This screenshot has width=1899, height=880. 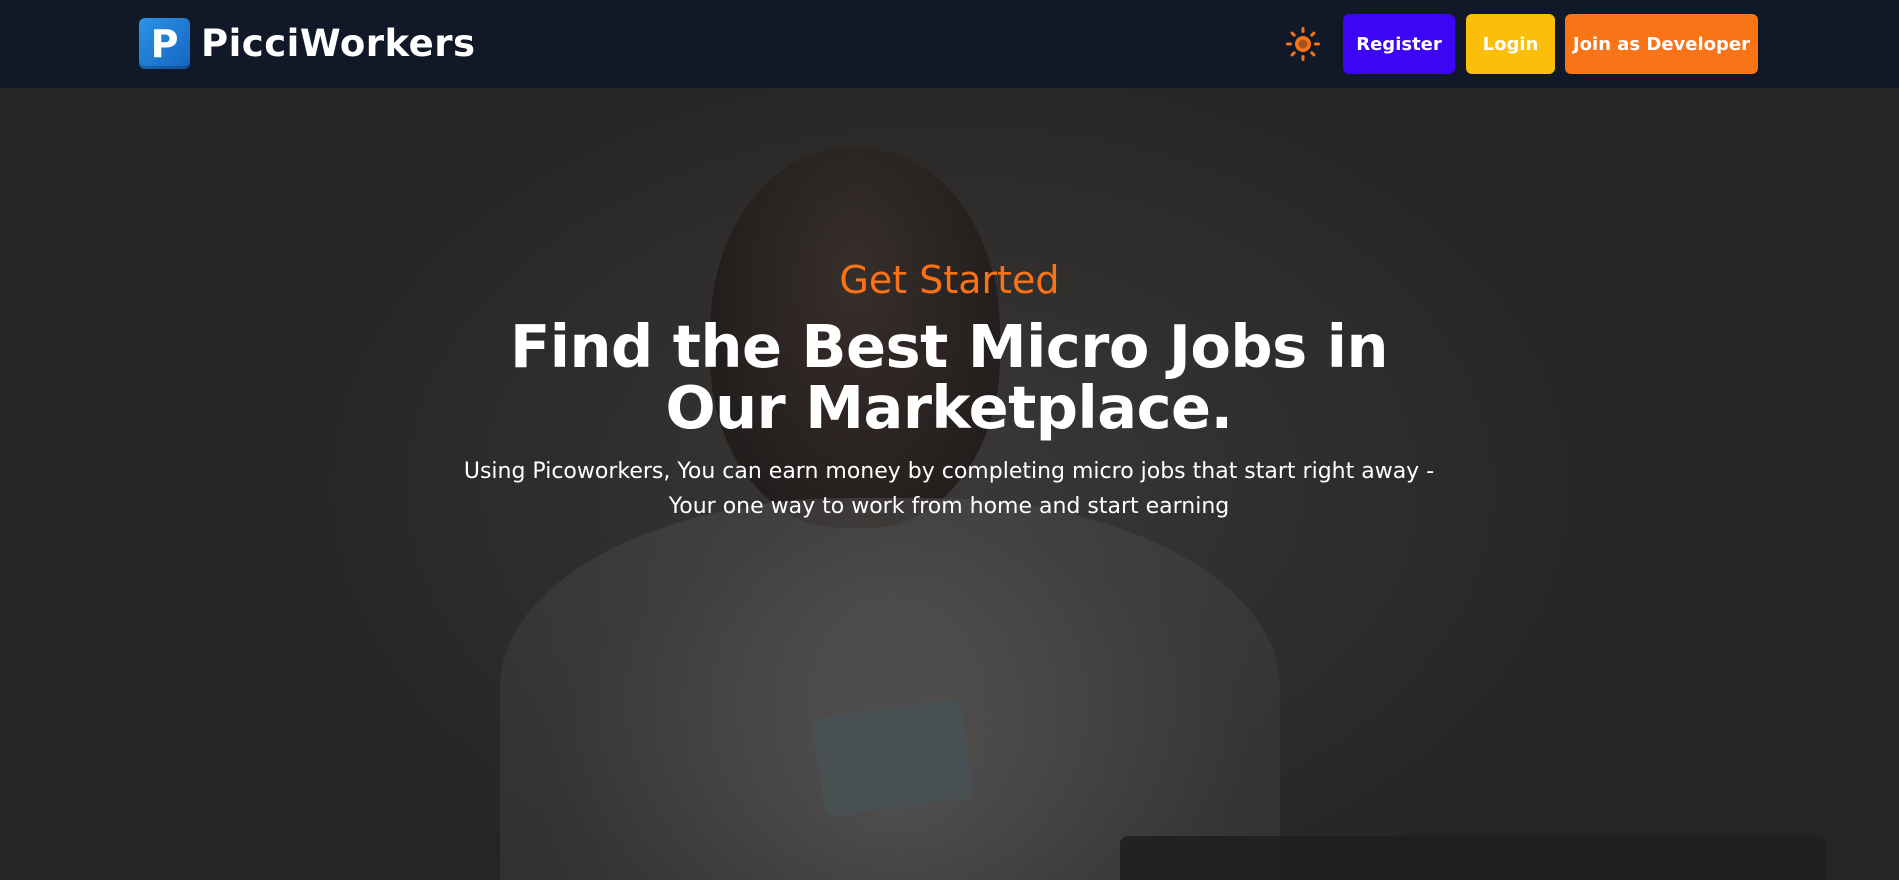 I want to click on brand: P PicciWorkers, so click(x=307, y=43).